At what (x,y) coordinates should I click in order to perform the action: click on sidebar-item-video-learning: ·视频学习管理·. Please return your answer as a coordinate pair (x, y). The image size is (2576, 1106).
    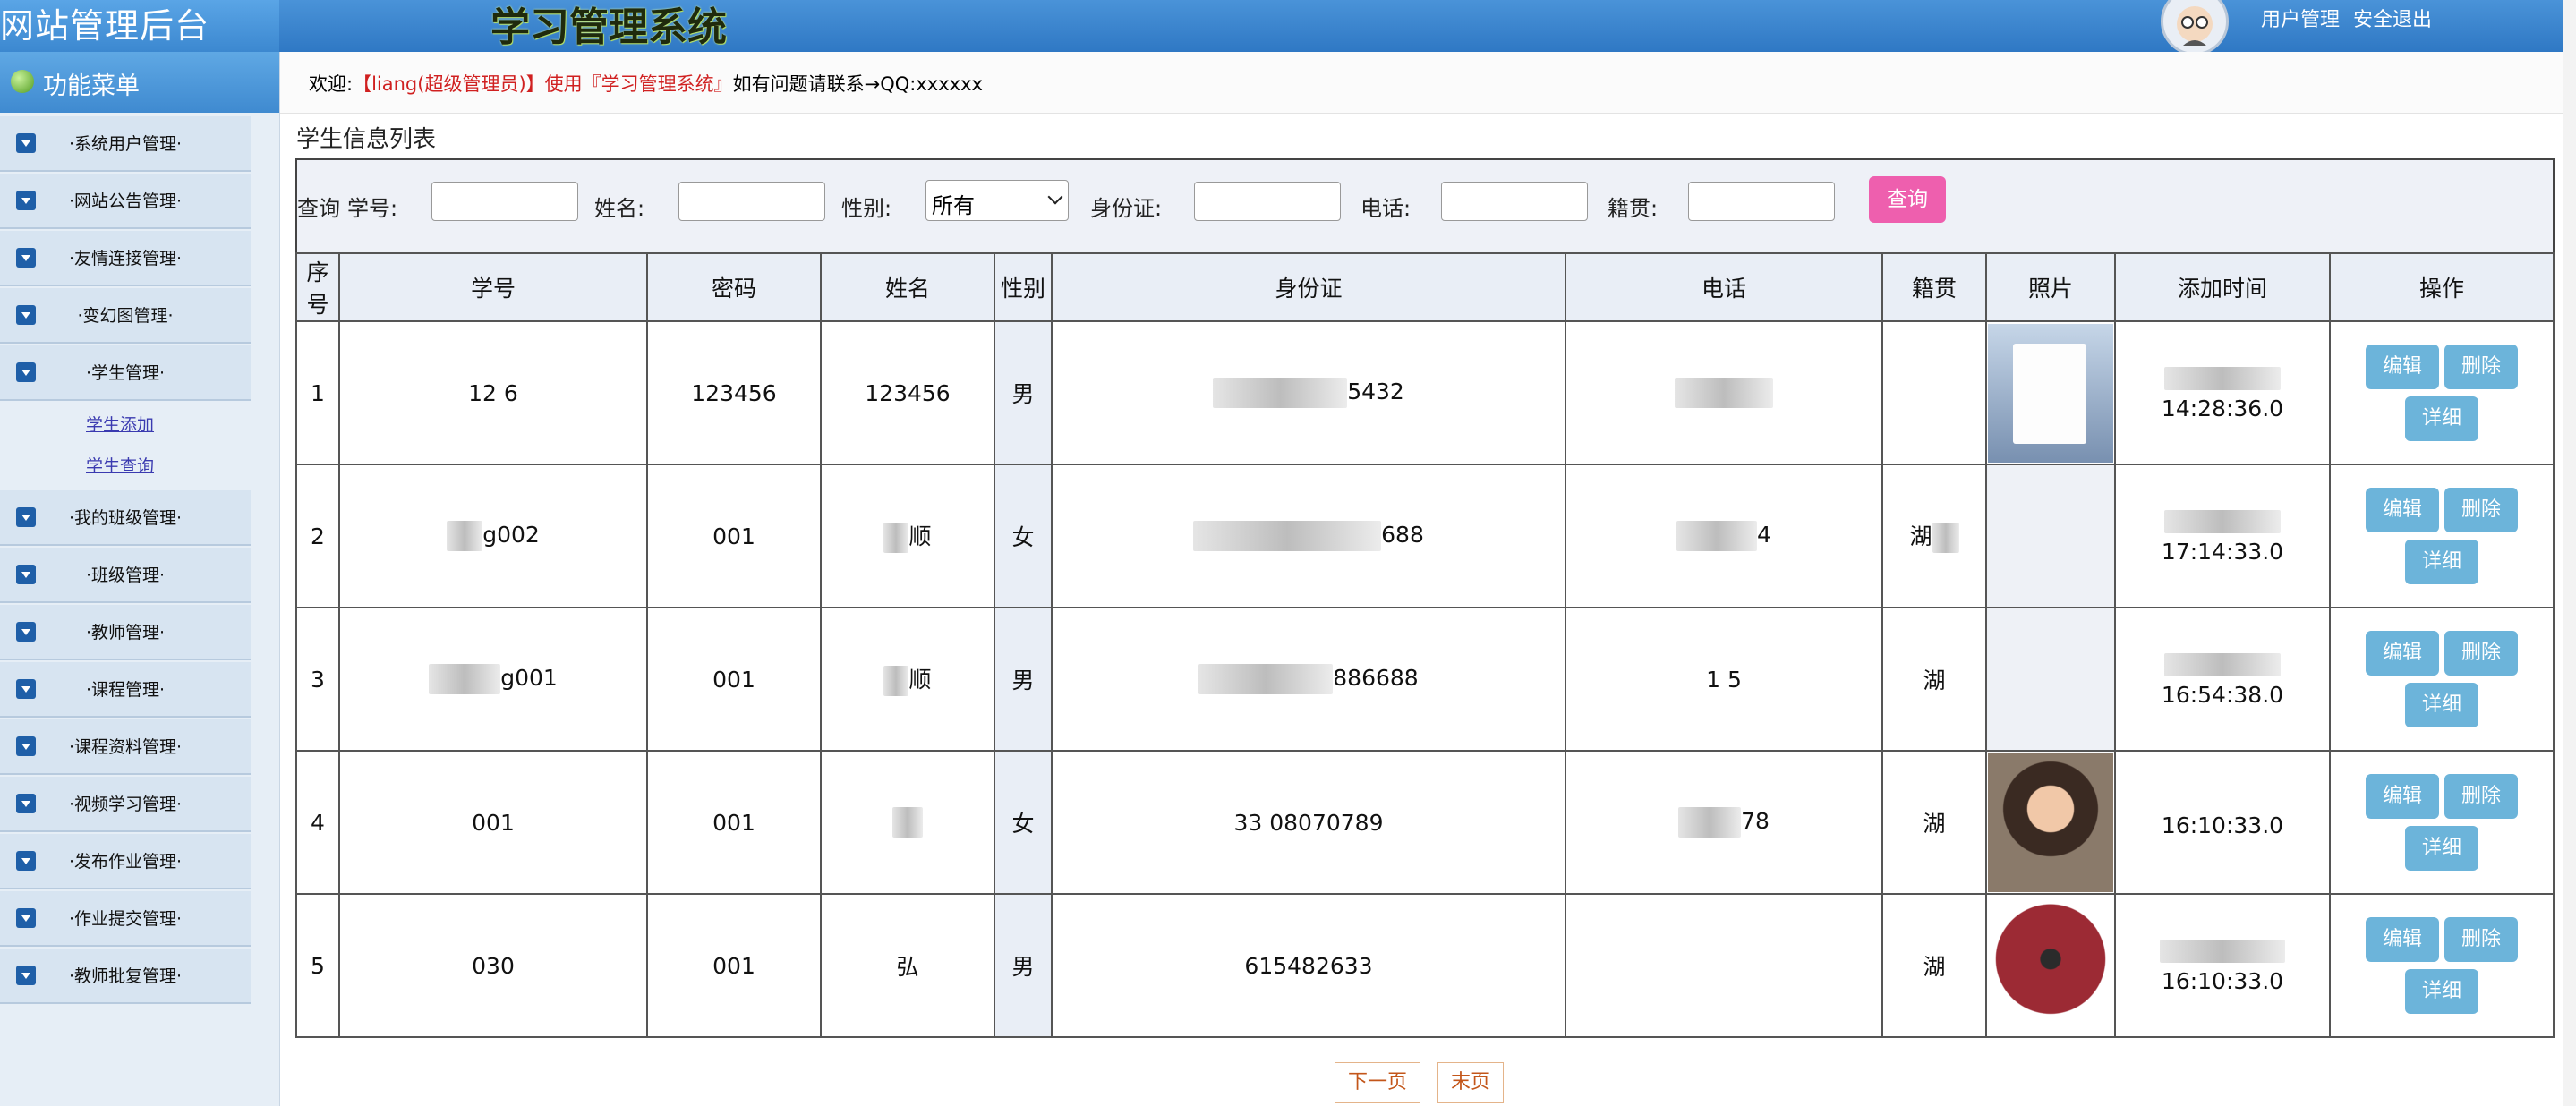
    Looking at the image, I should click on (125, 804).